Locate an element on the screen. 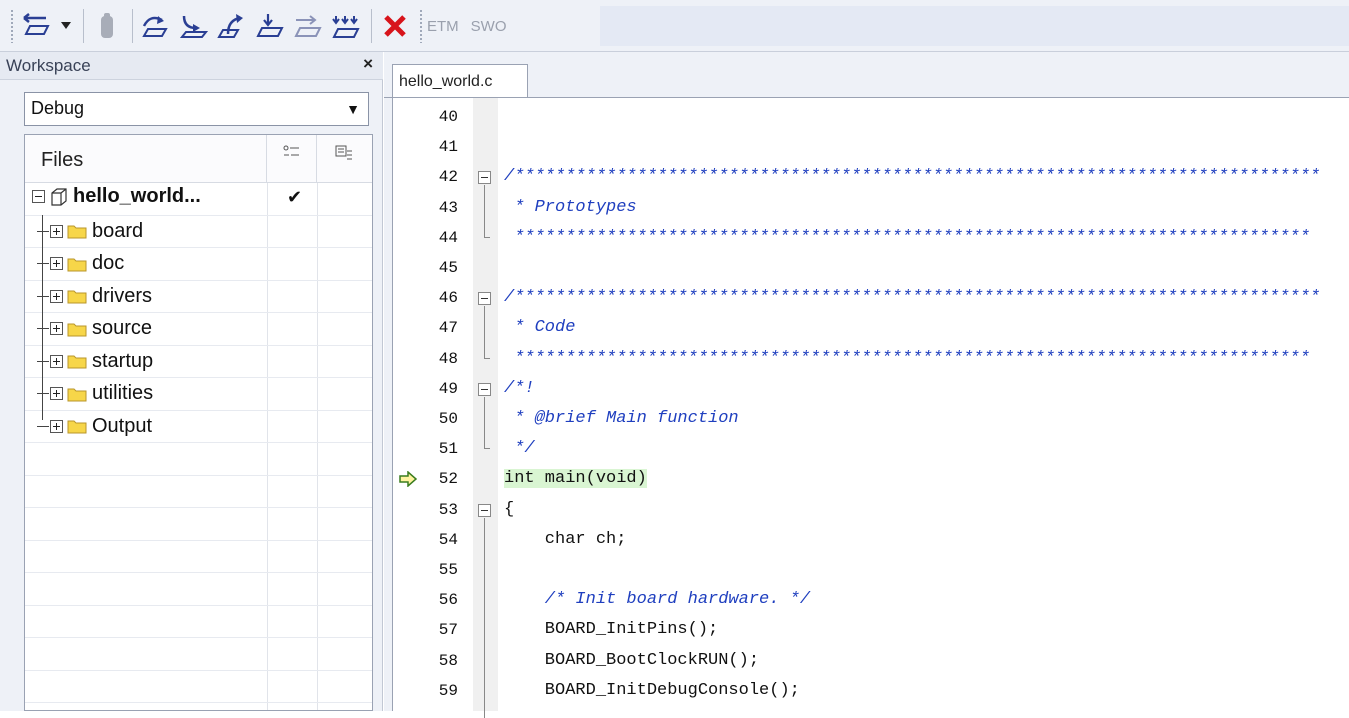  step-over-icon is located at coordinates (156, 26).